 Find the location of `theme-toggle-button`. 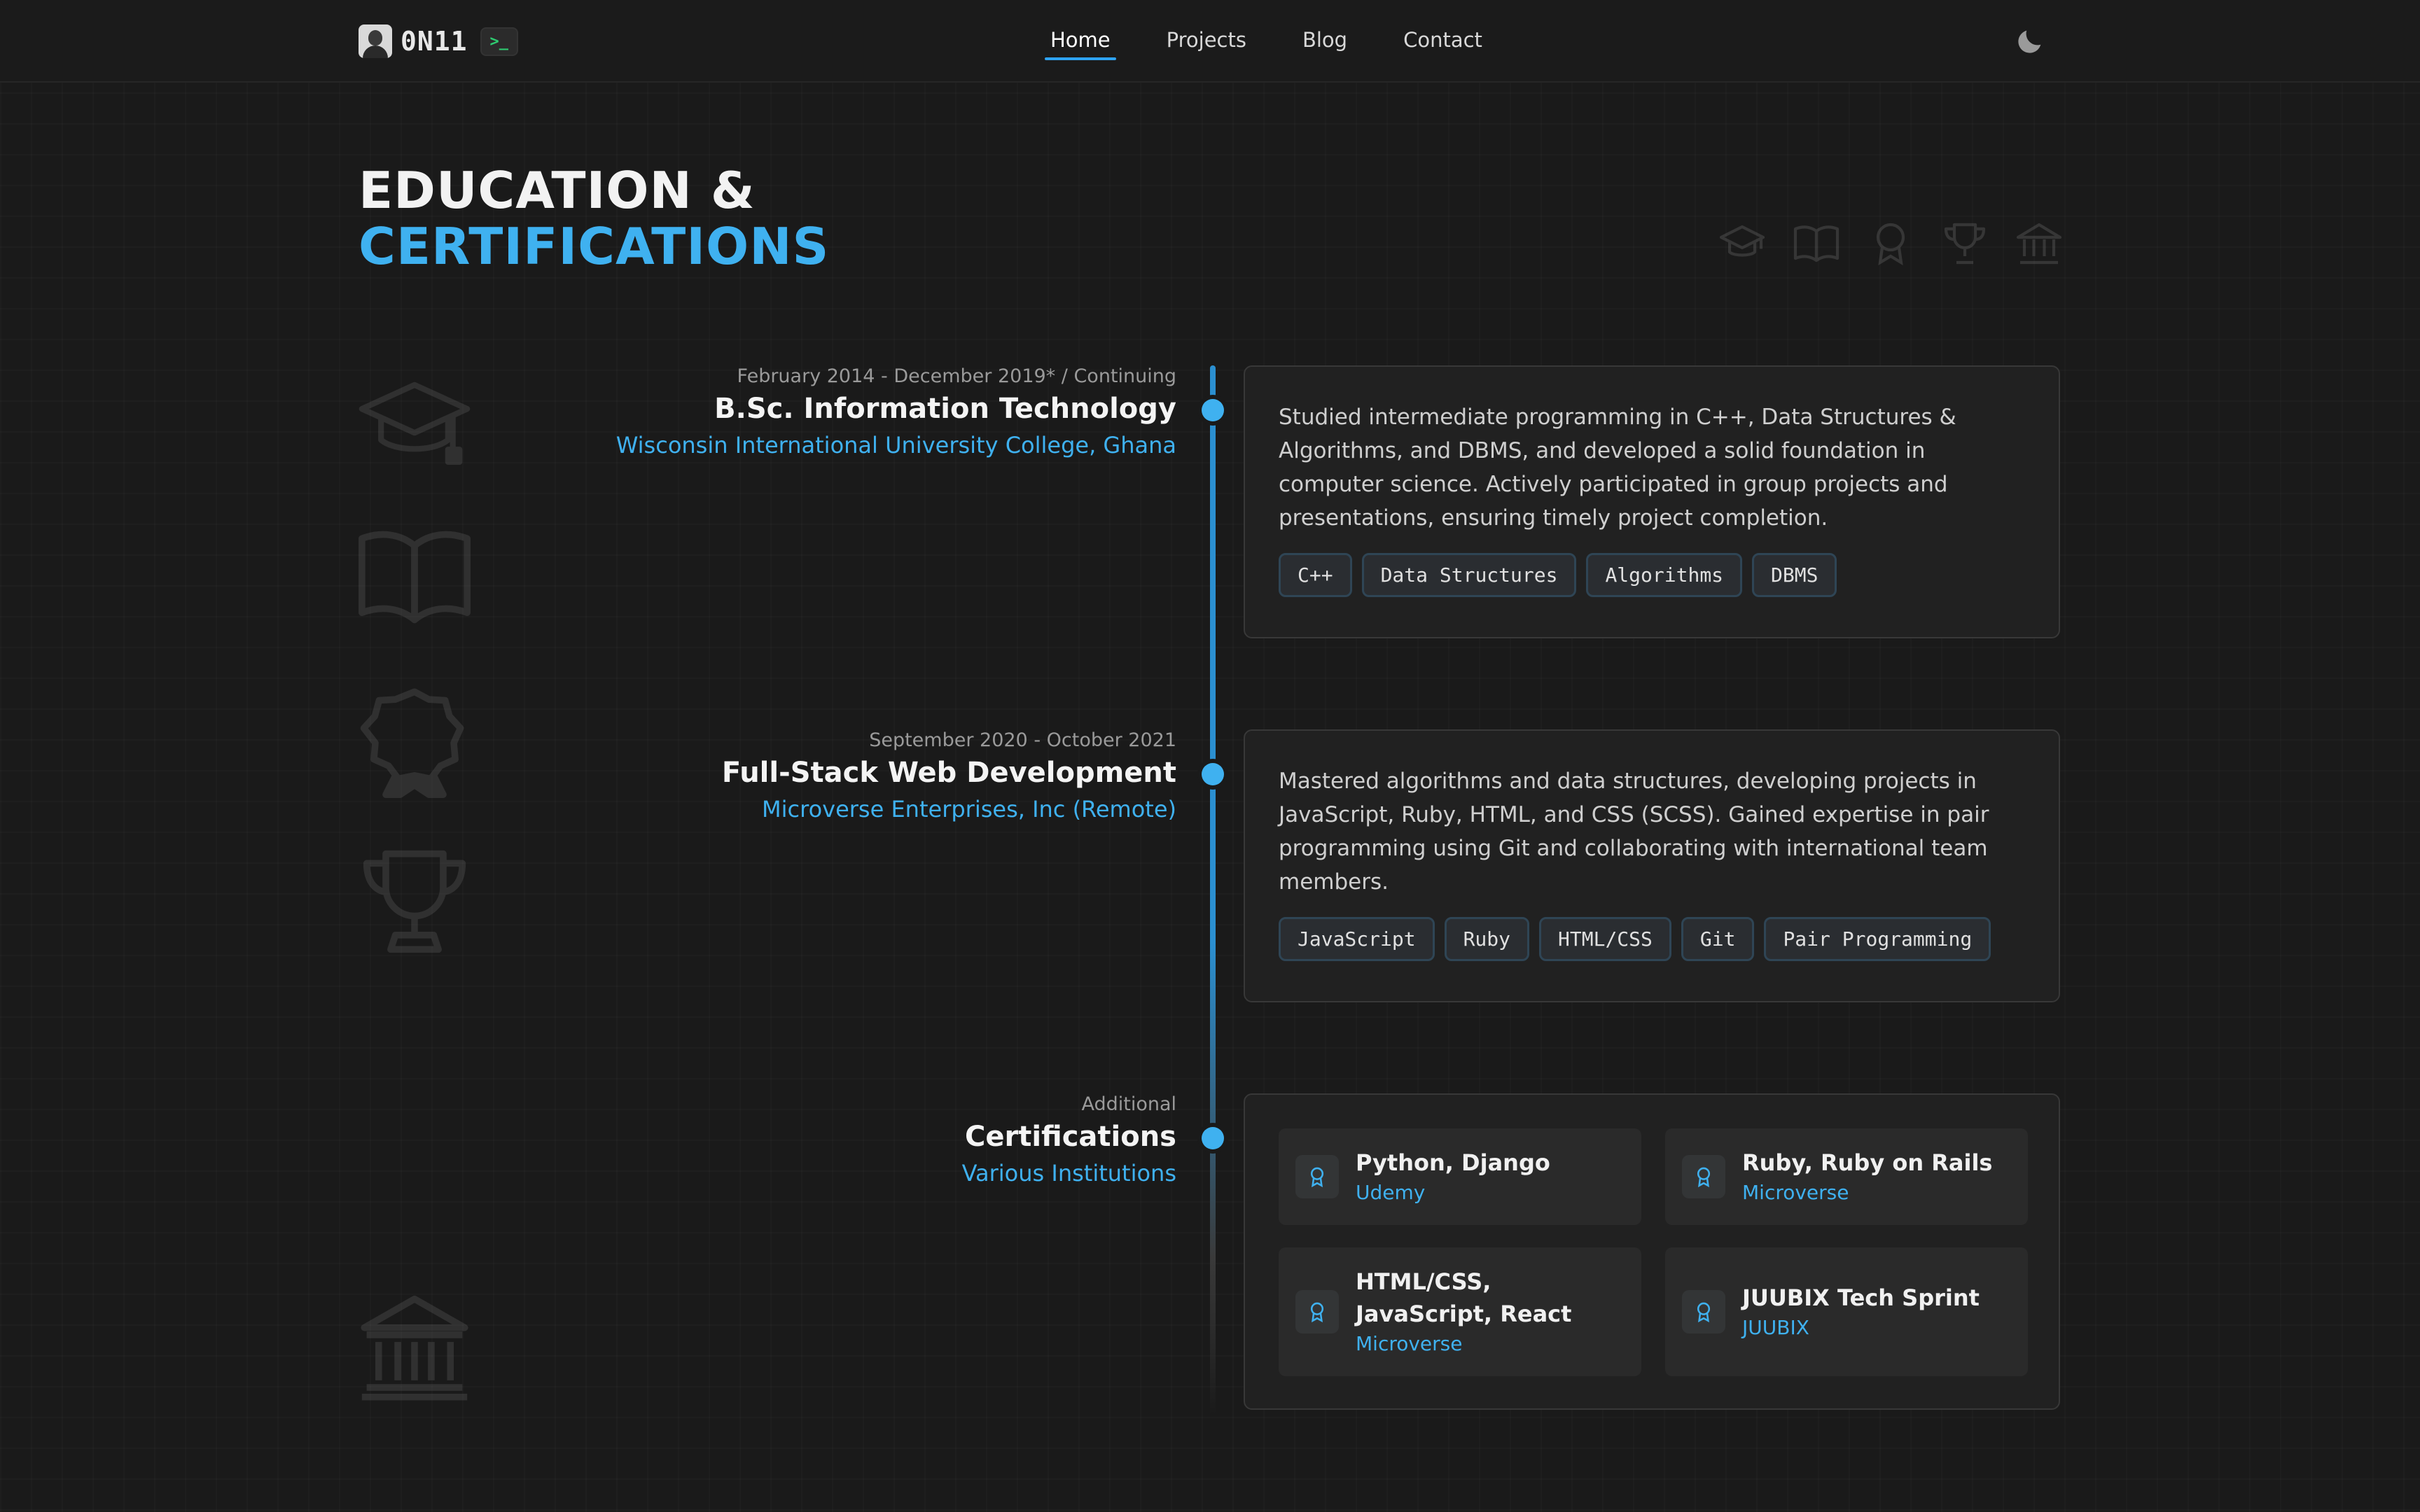

theme-toggle-button is located at coordinates (2030, 41).